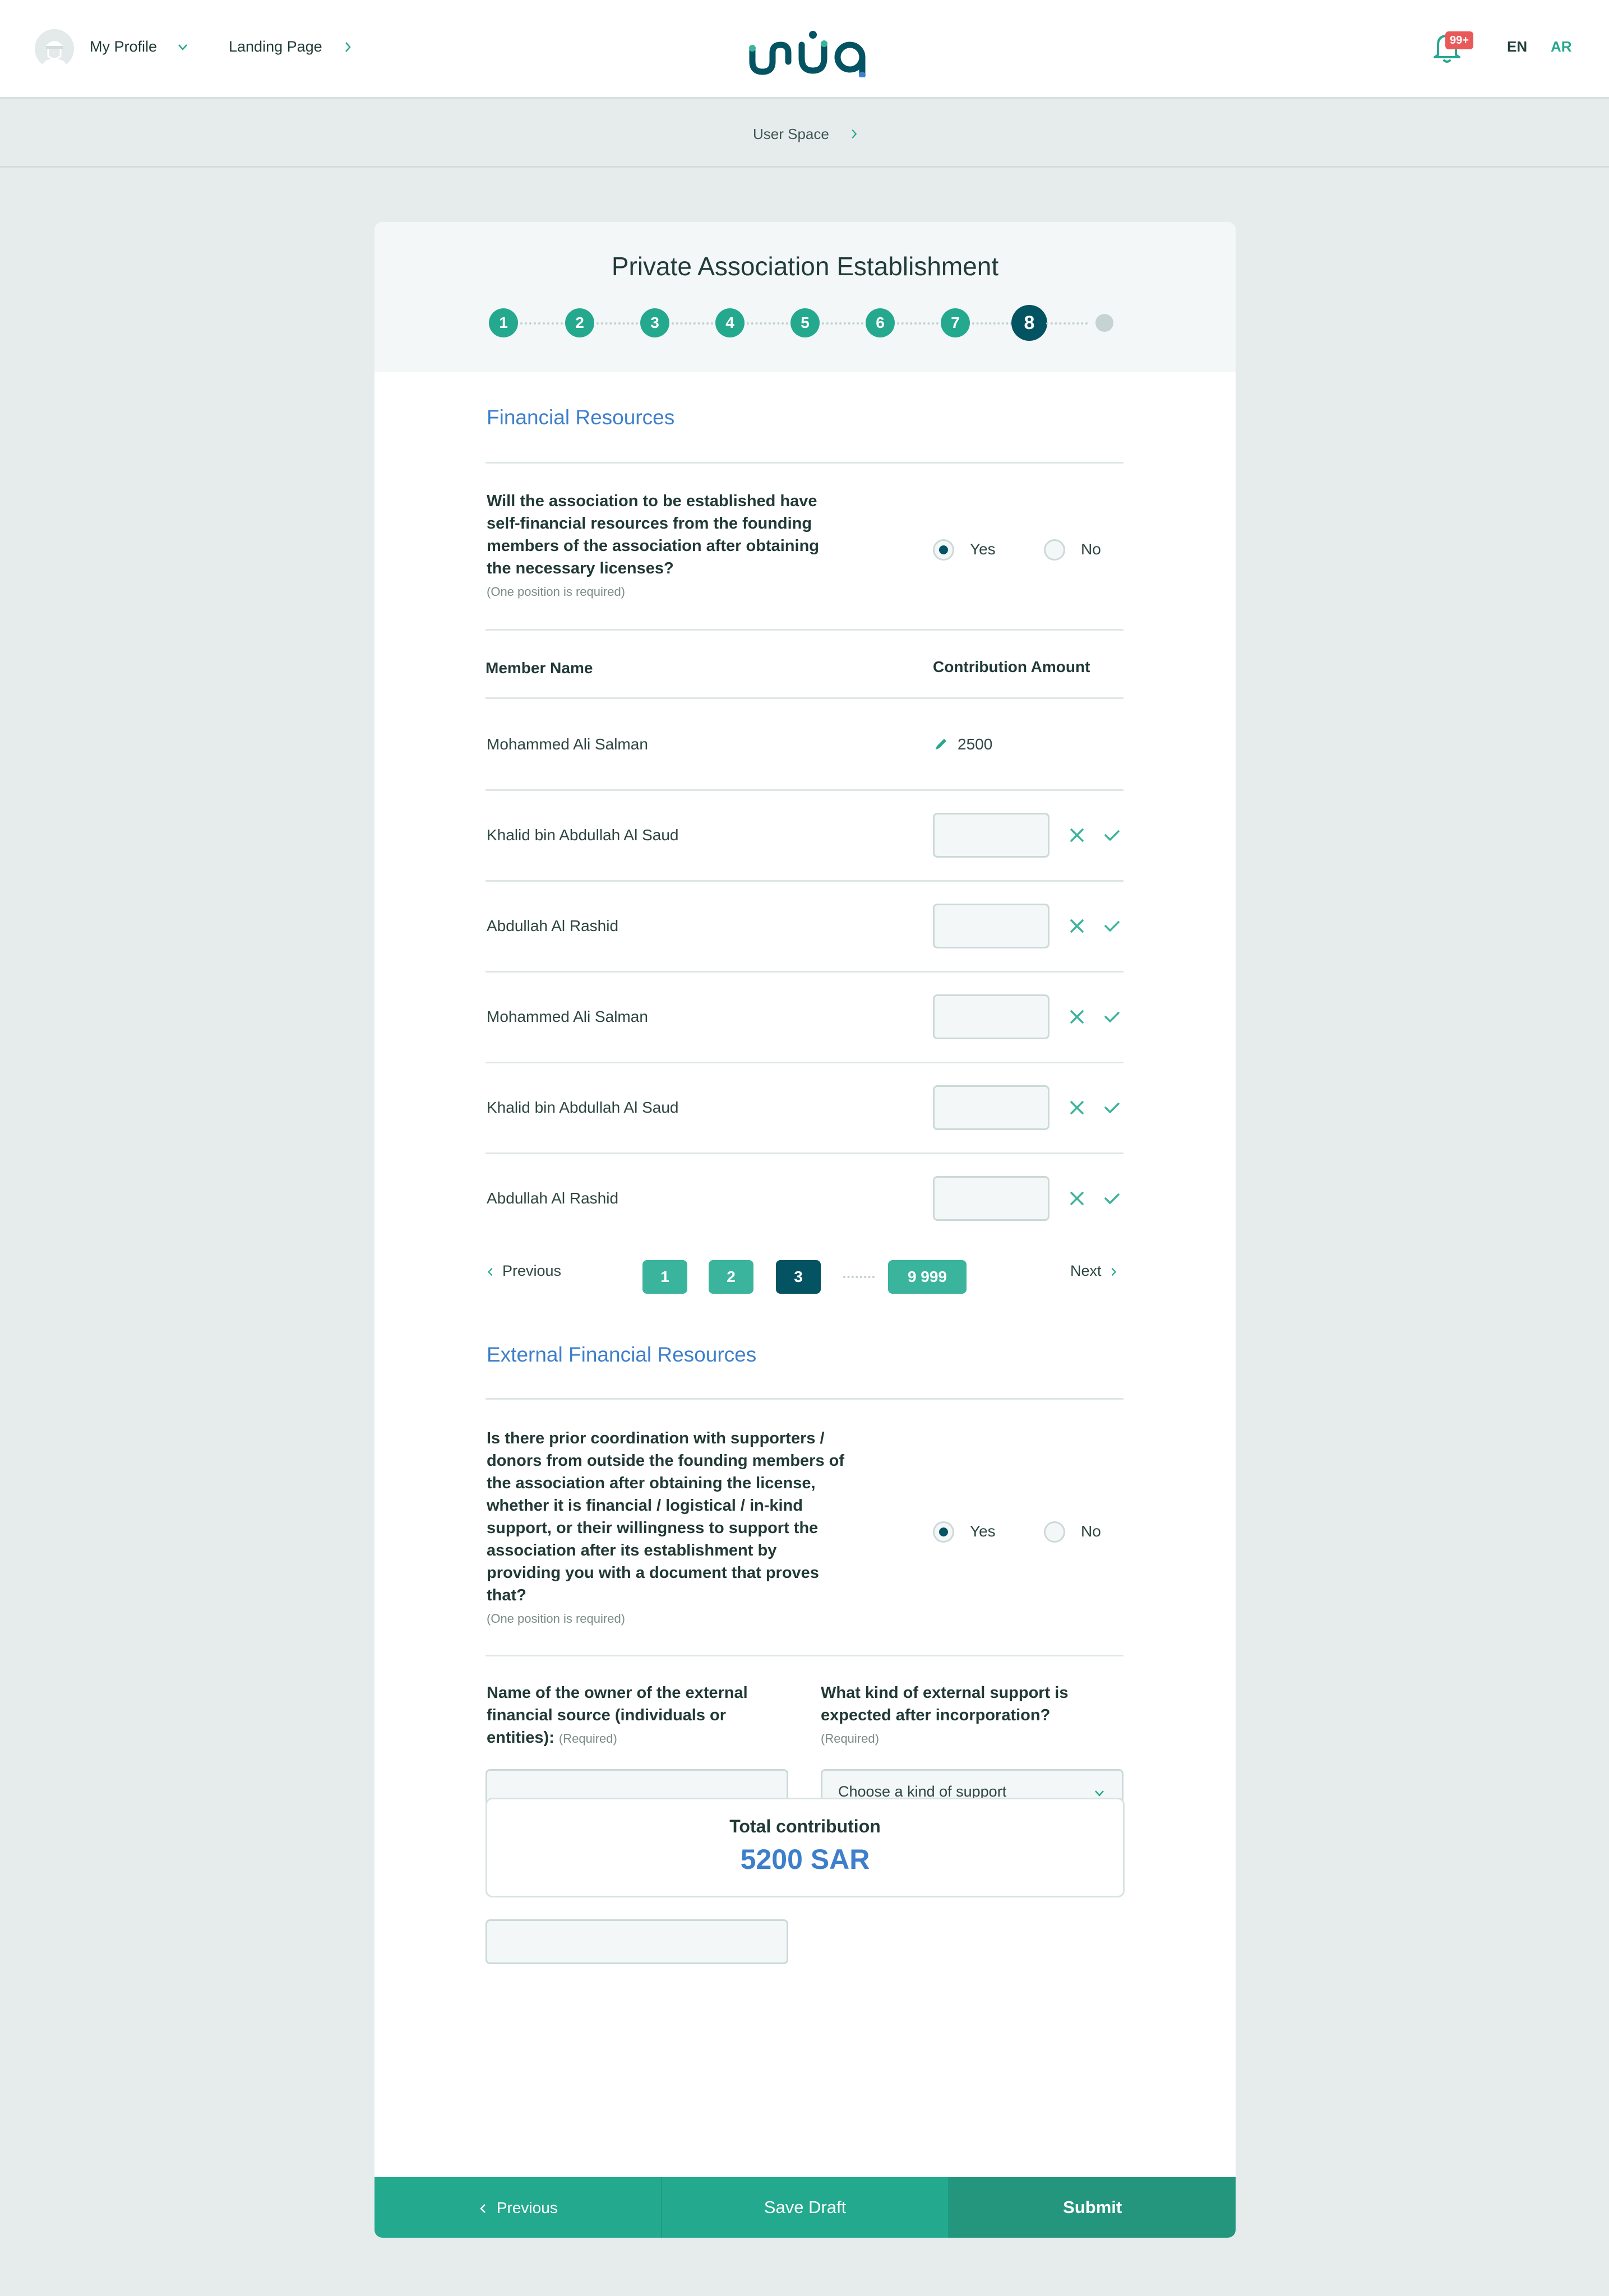 This screenshot has width=1609, height=2296. What do you see at coordinates (503, 322) in the screenshot?
I see `step-1: 1` at bounding box center [503, 322].